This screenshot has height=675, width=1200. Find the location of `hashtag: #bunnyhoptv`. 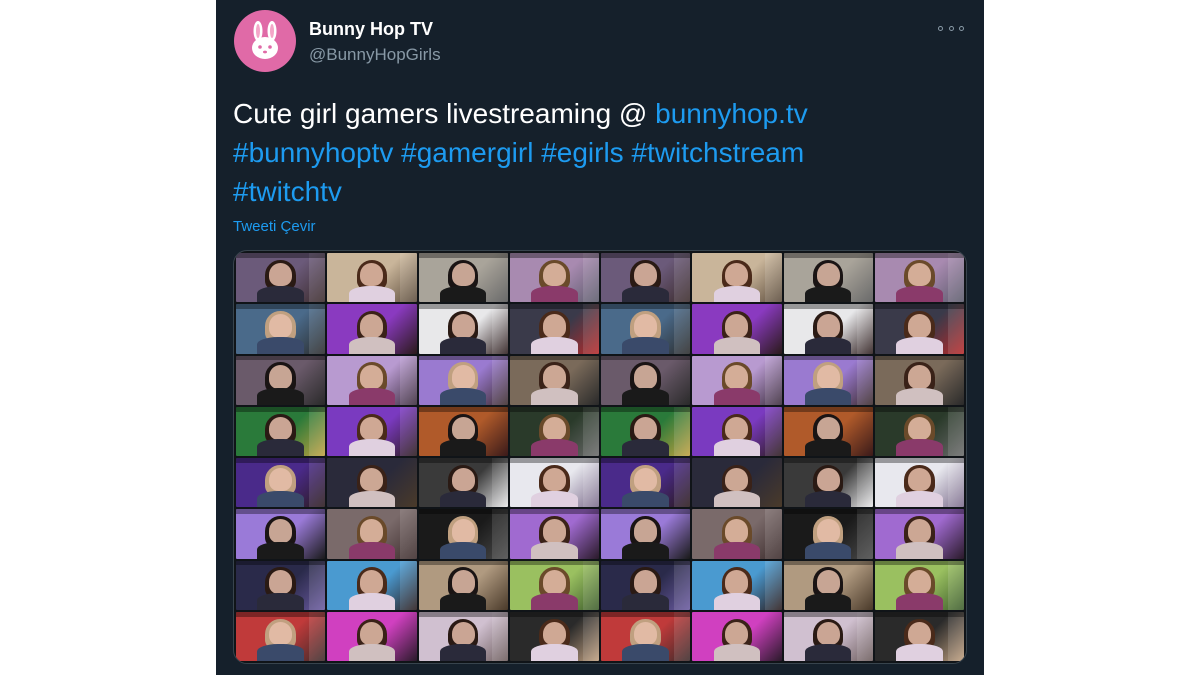

hashtag: #bunnyhoptv is located at coordinates (313, 152).